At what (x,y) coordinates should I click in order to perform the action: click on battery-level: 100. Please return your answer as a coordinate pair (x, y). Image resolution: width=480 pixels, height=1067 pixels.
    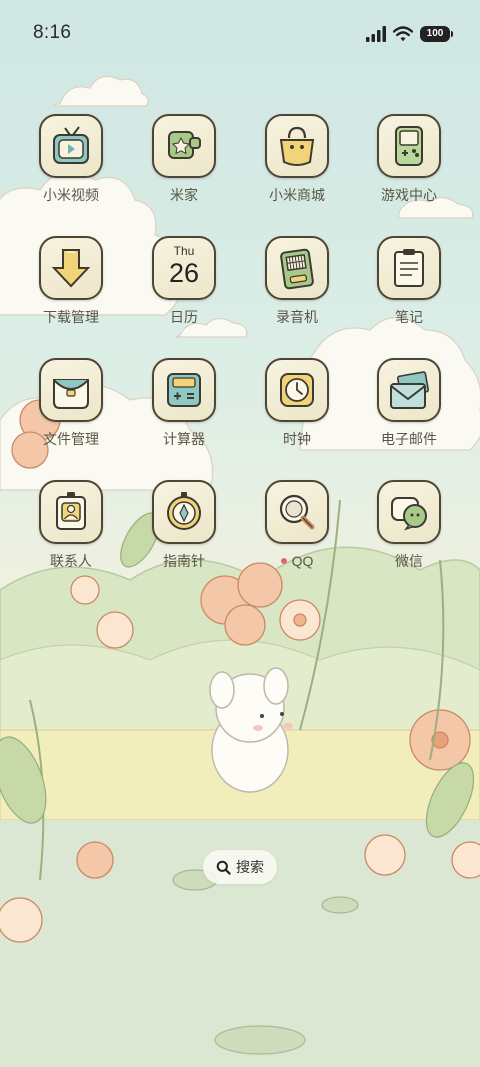
    Looking at the image, I should click on (435, 33).